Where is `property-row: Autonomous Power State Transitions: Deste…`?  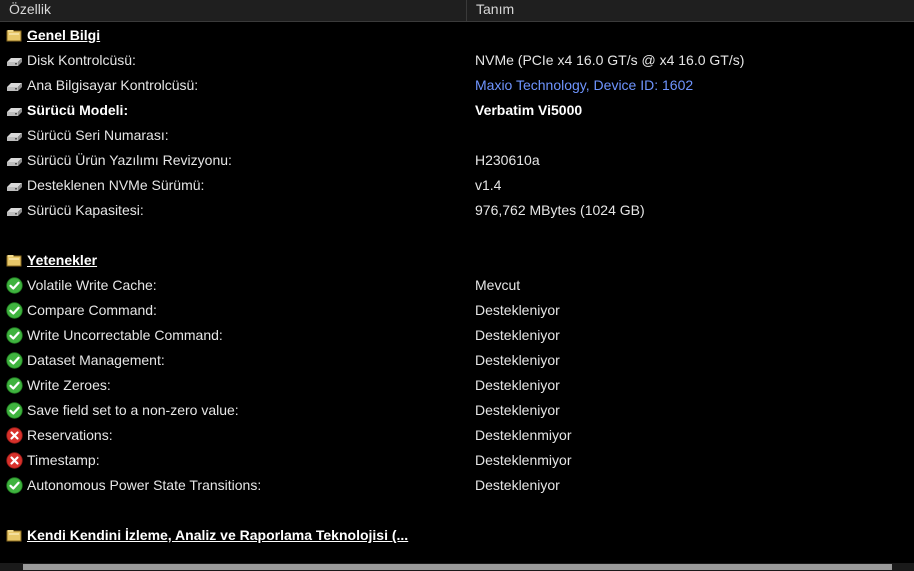 property-row: Autonomous Power State Transitions: Deste… is located at coordinates (457, 485).